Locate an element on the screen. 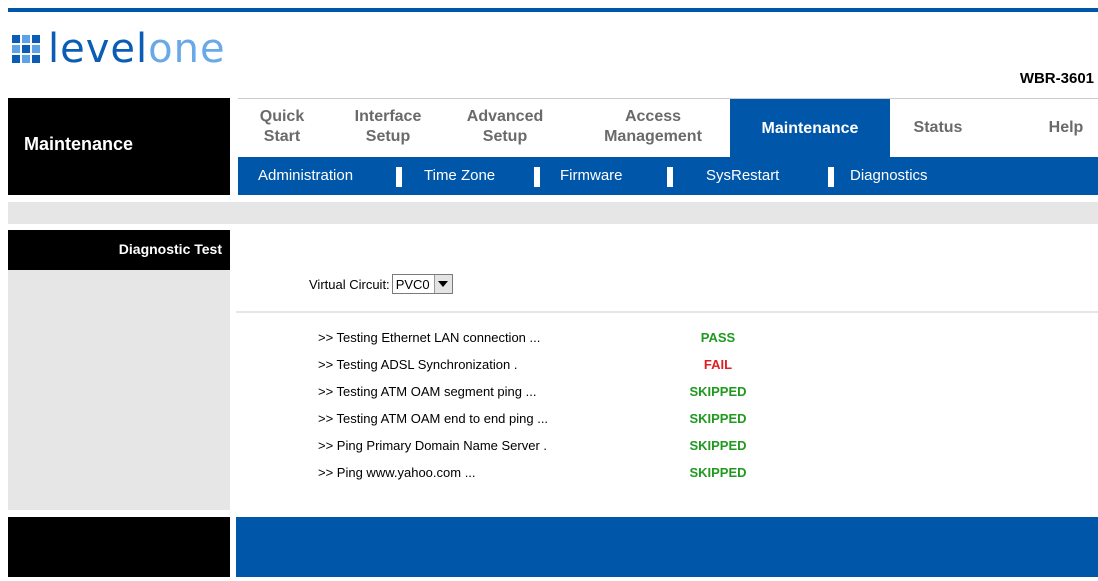 This screenshot has width=1098, height=581. levelone-logo: levelone is located at coordinates (119, 49).